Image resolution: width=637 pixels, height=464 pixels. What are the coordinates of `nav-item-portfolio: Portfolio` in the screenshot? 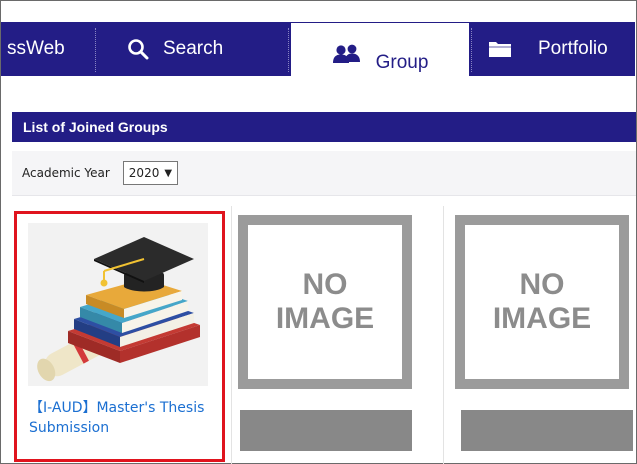 It's located at (548, 49).